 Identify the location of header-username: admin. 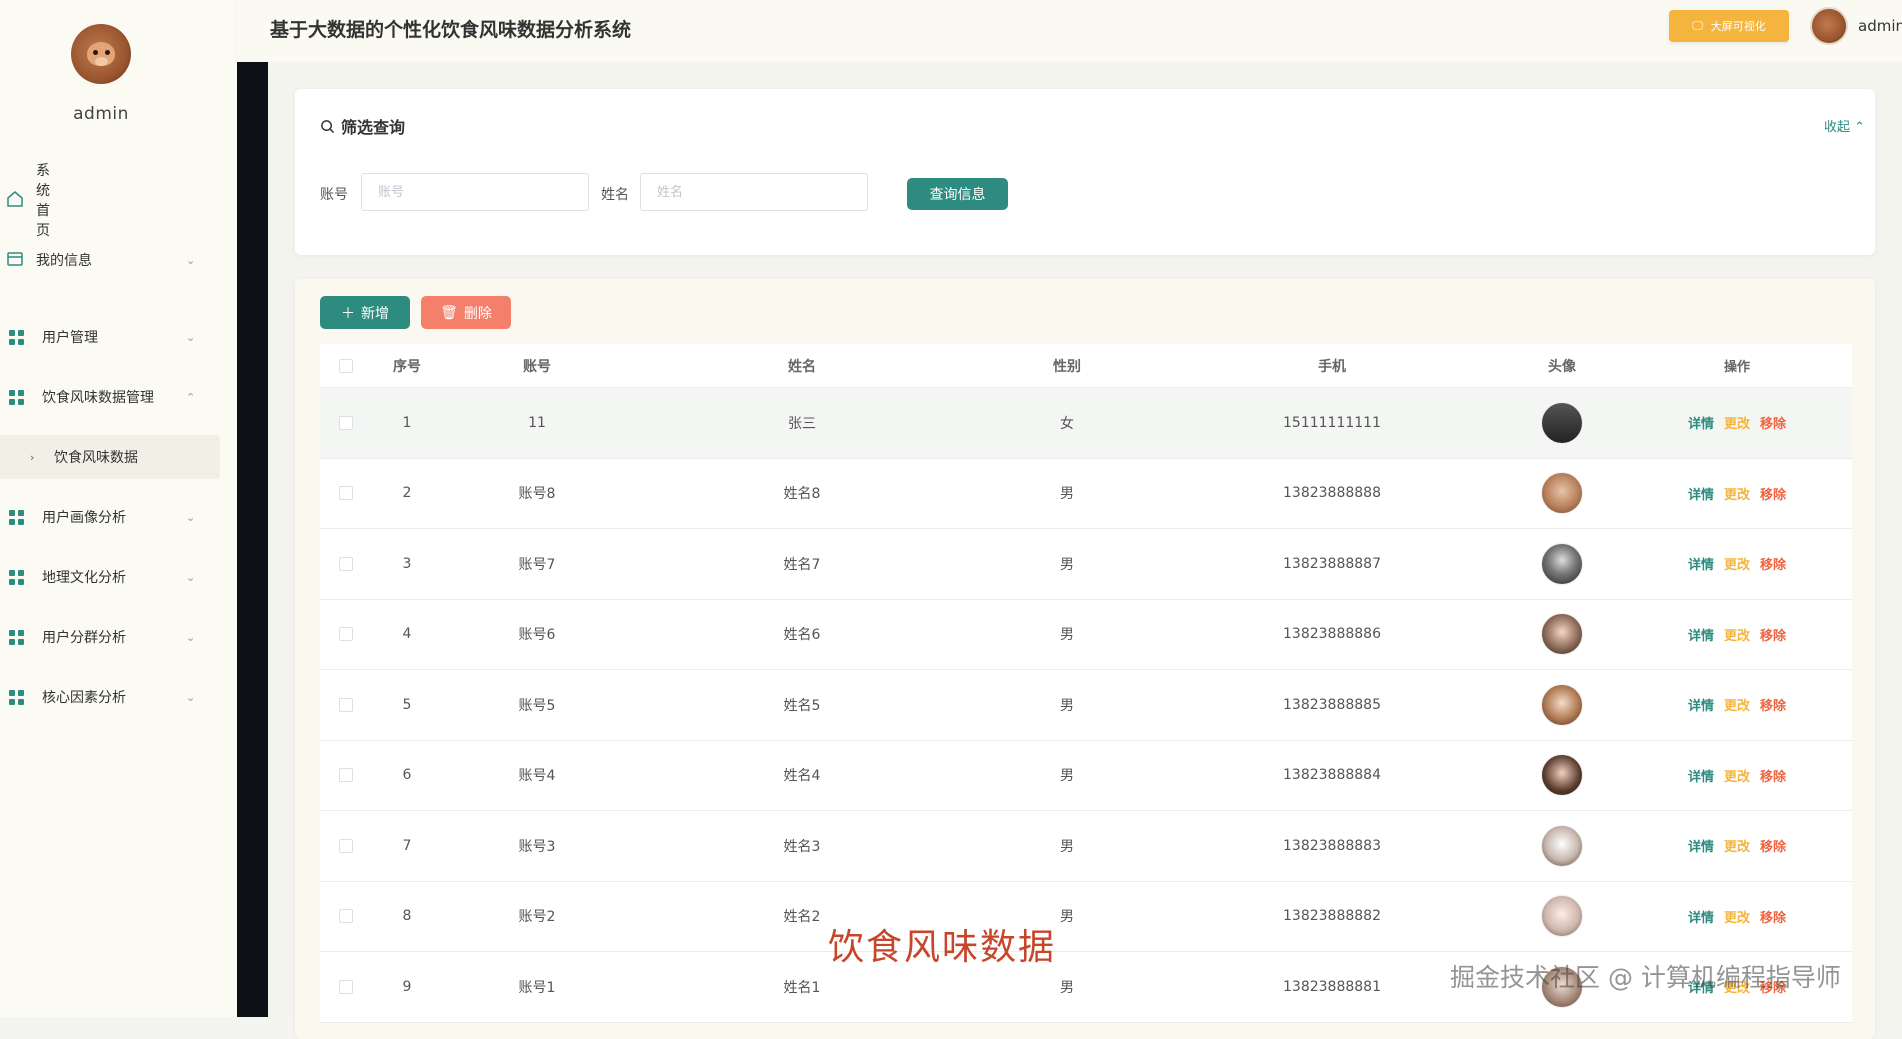
(1880, 26).